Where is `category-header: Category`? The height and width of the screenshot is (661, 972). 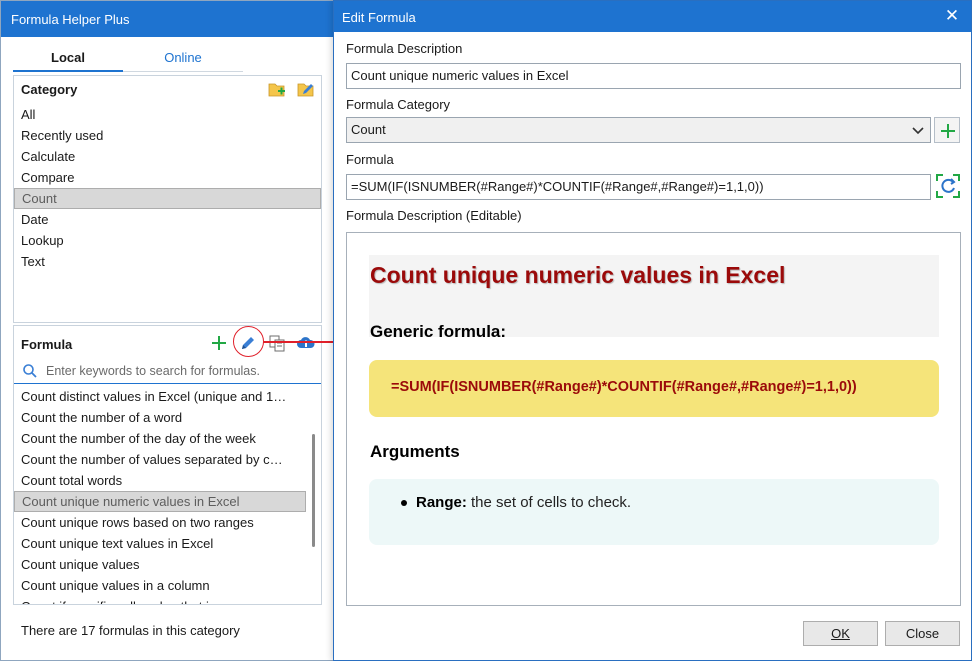 category-header: Category is located at coordinates (49, 89).